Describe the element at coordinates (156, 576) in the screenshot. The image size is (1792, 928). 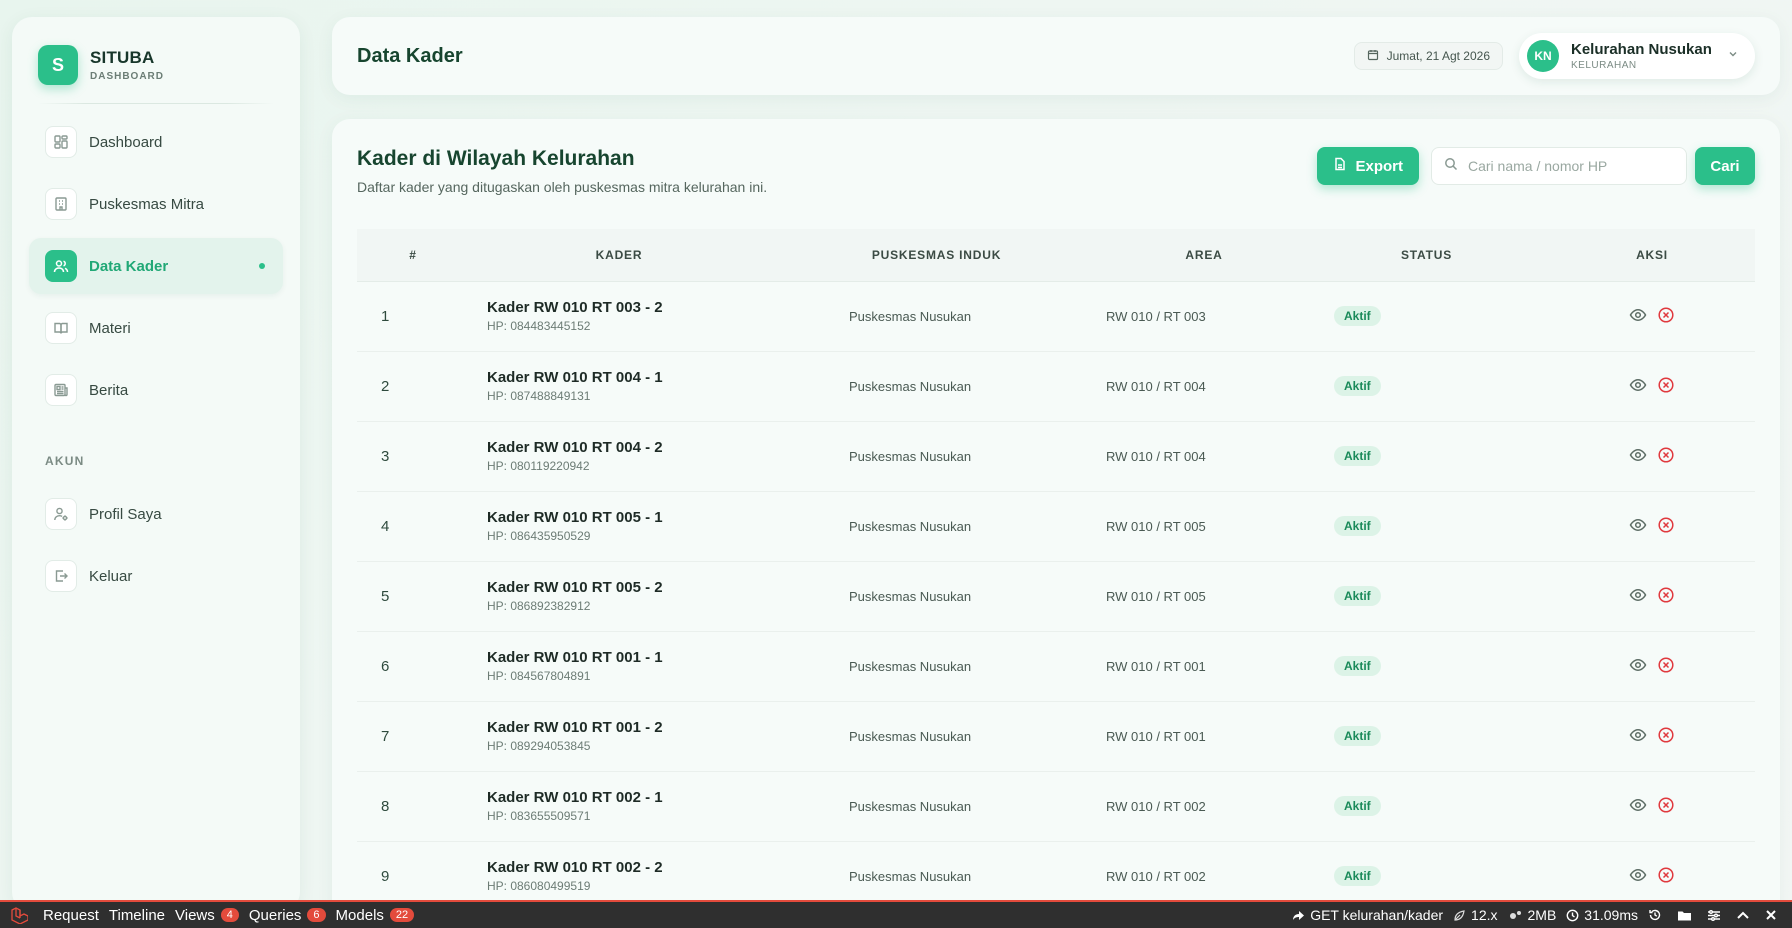
I see `sidebar-item-keluar: Keluar` at that location.